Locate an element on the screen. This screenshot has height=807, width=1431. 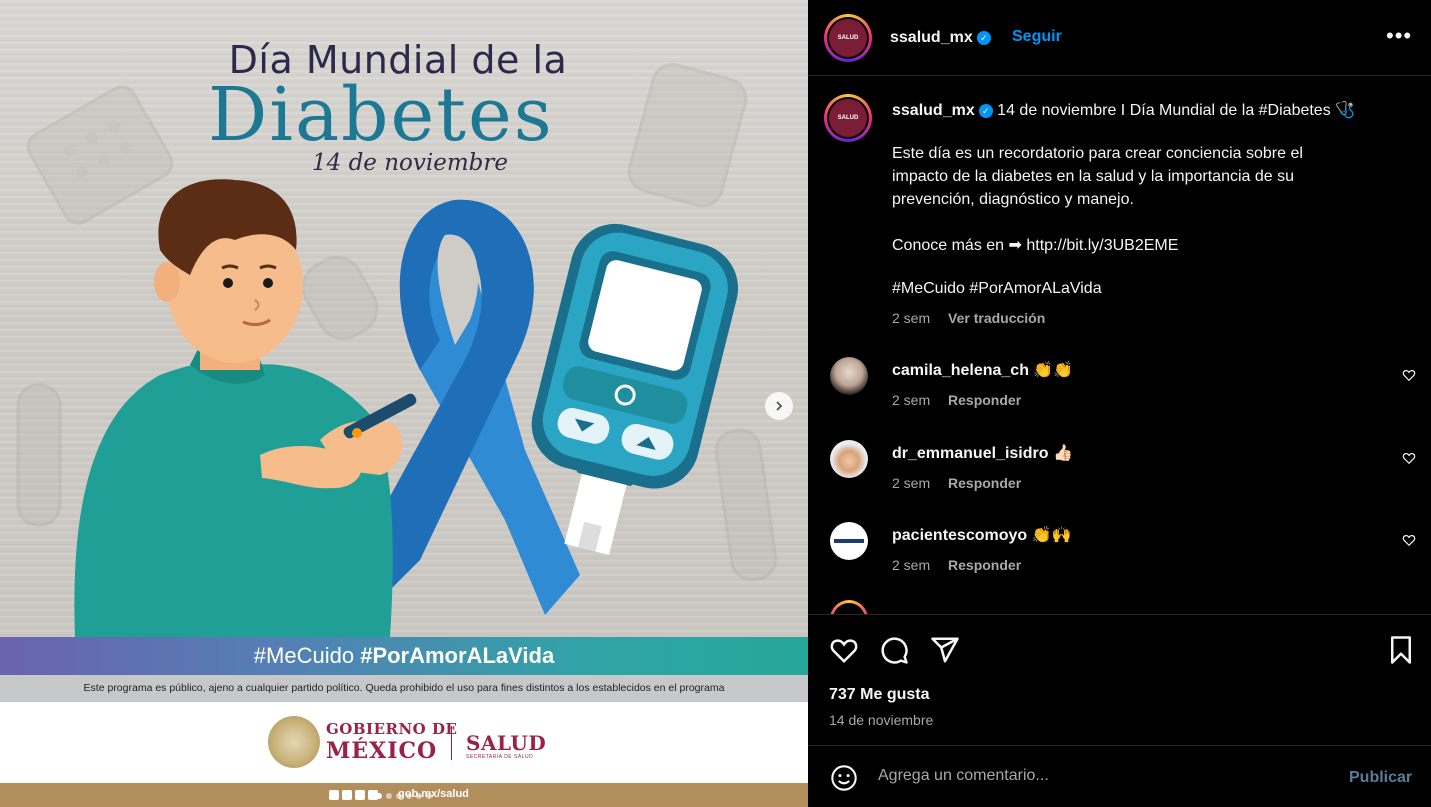
comment-icon is located at coordinates (894, 650).